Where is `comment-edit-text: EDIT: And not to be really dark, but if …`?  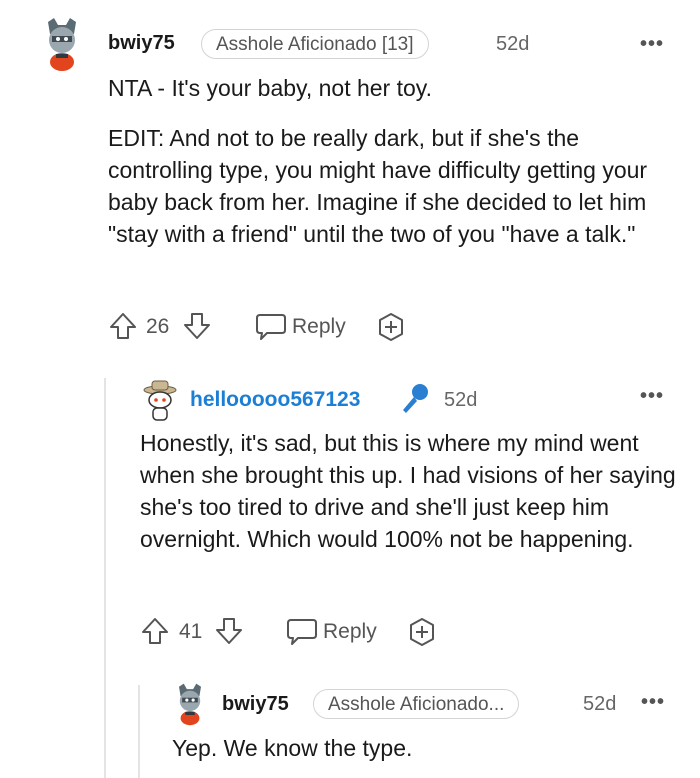
comment-edit-text: EDIT: And not to be really dark, but if … is located at coordinates (381, 186).